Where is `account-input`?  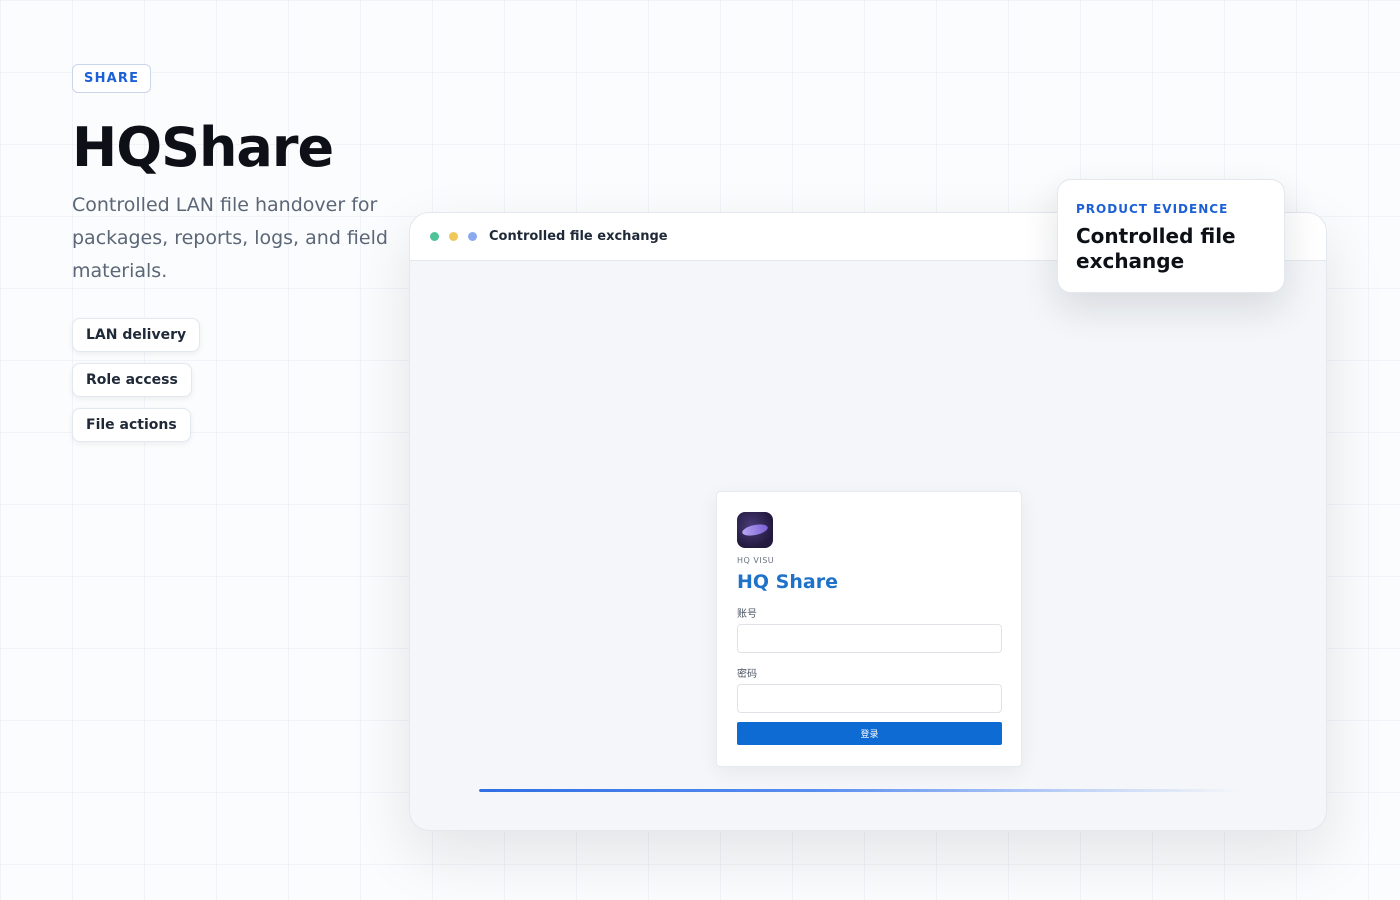
account-input is located at coordinates (869, 638).